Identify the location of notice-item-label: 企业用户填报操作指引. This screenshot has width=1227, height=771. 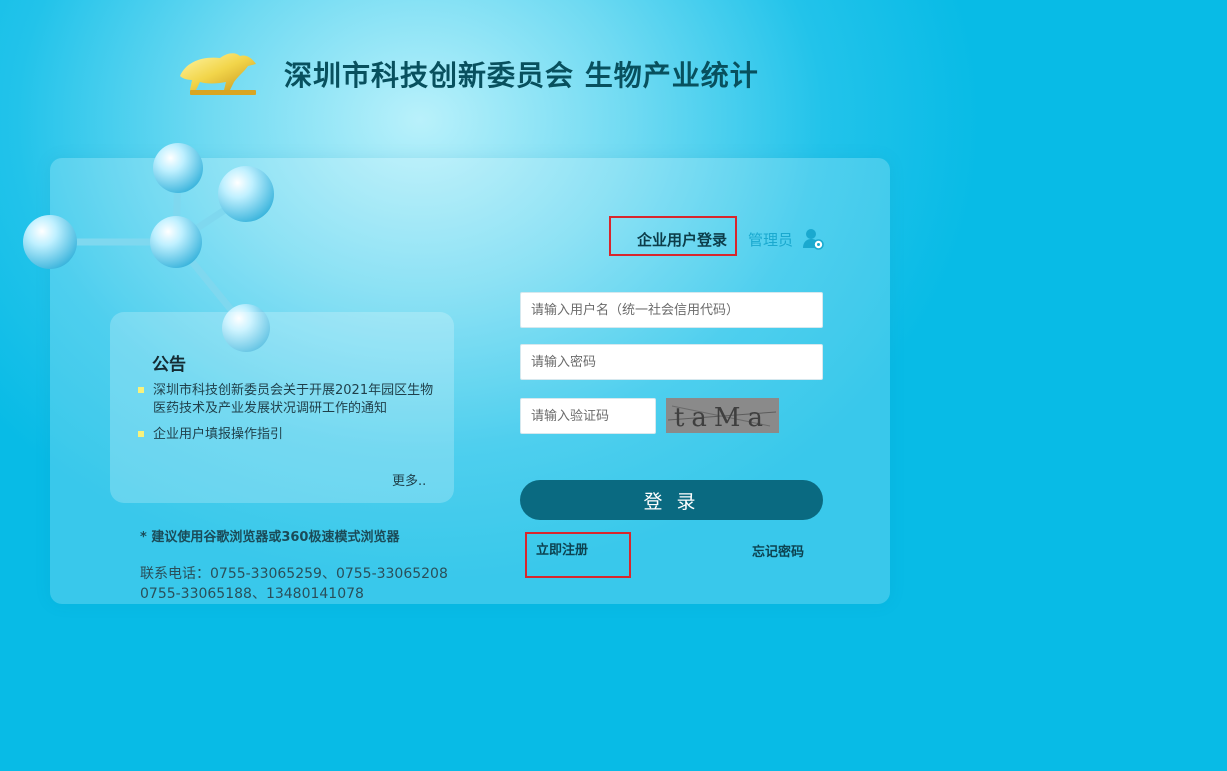
(218, 434).